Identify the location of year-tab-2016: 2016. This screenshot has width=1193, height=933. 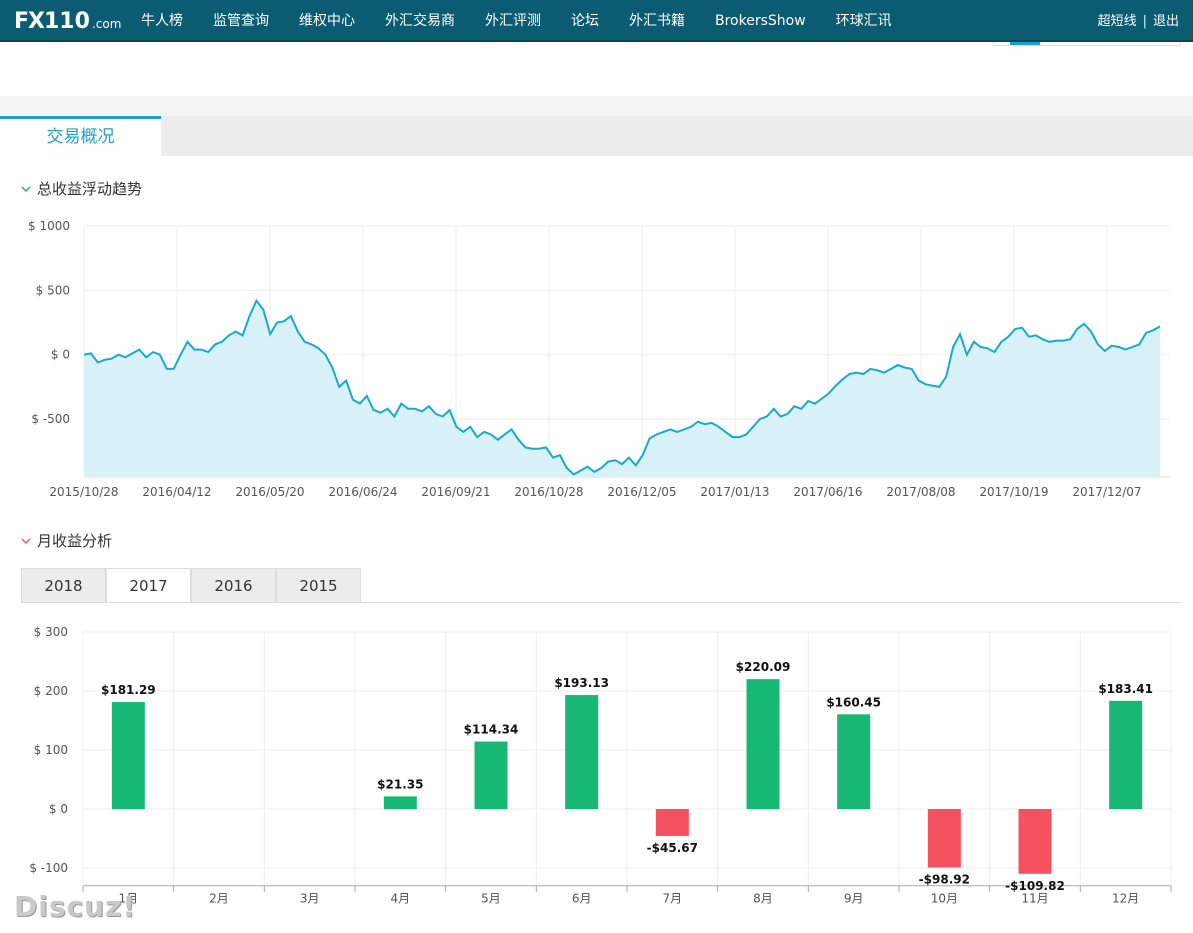
(233, 585).